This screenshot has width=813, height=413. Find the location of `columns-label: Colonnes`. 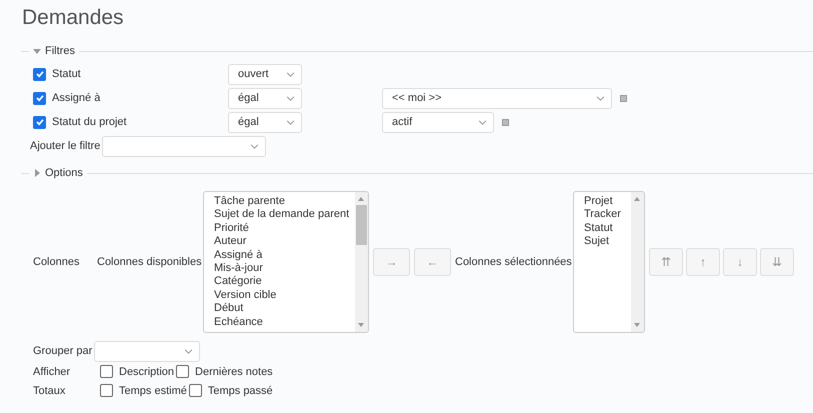

columns-label: Colonnes is located at coordinates (56, 262).